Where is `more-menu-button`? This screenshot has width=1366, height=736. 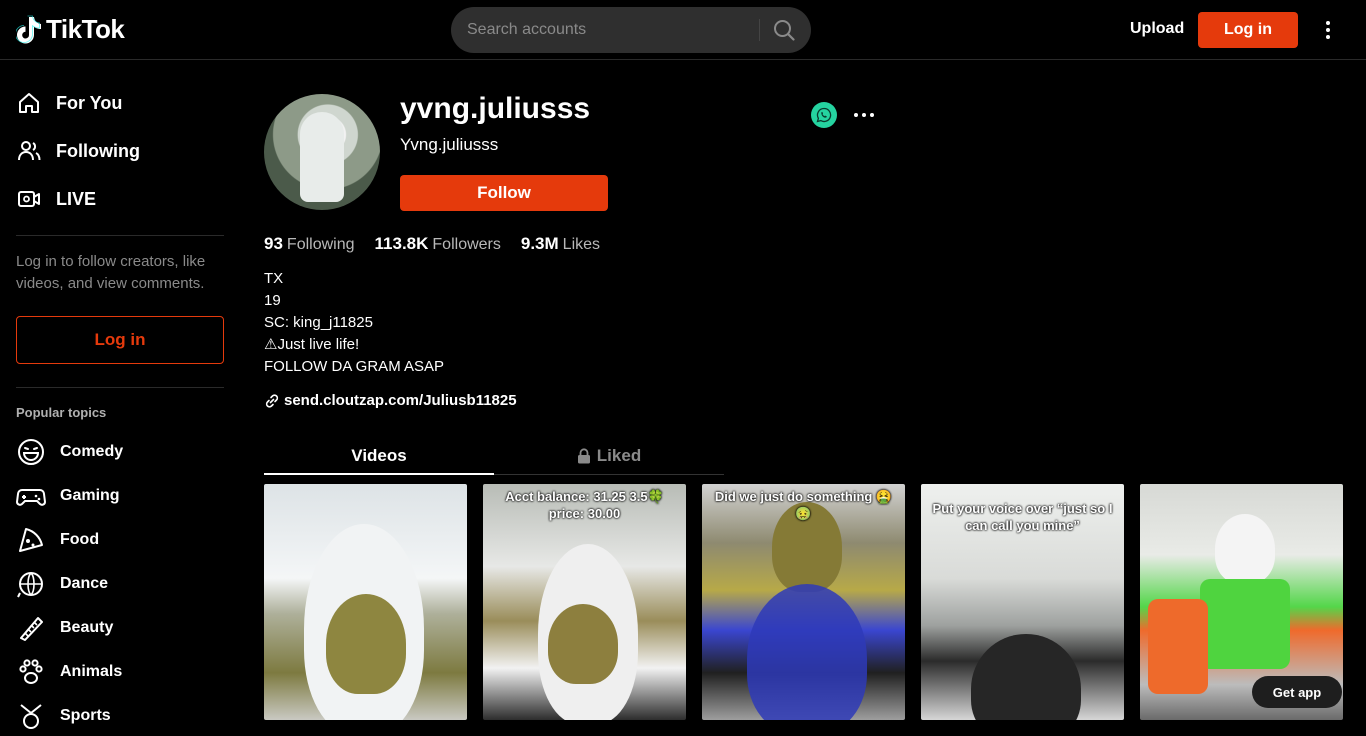 more-menu-button is located at coordinates (1328, 30).